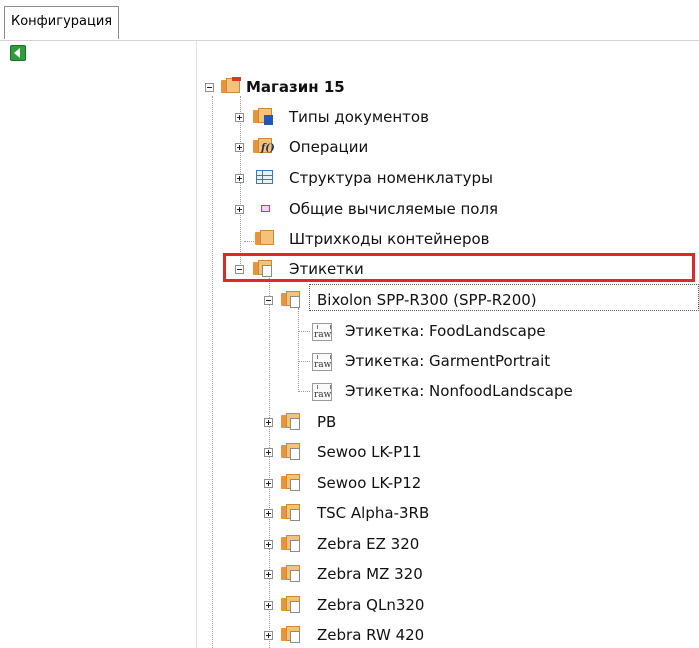 This screenshot has width=699, height=648. I want to click on folder-doc-icon, so click(263, 116).